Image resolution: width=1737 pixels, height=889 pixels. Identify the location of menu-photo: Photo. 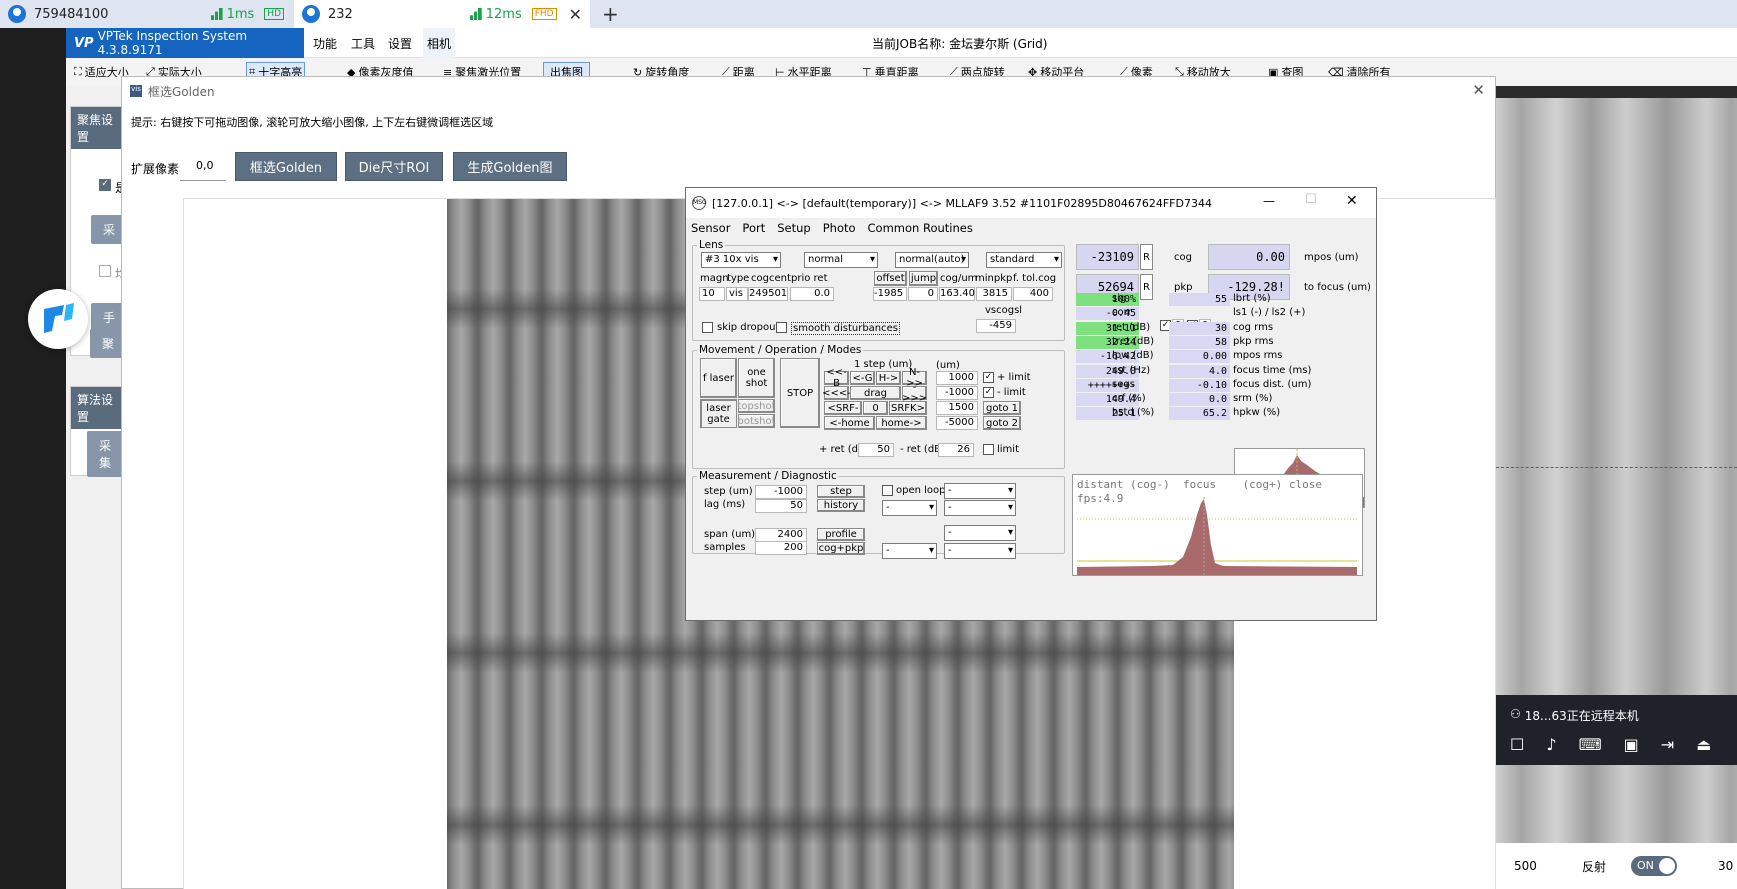
(839, 228).